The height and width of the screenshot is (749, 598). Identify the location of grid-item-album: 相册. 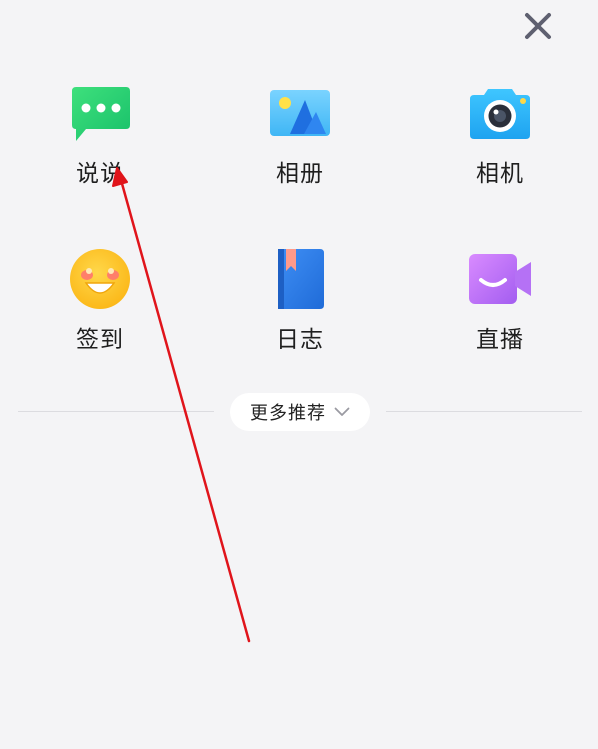
(300, 134).